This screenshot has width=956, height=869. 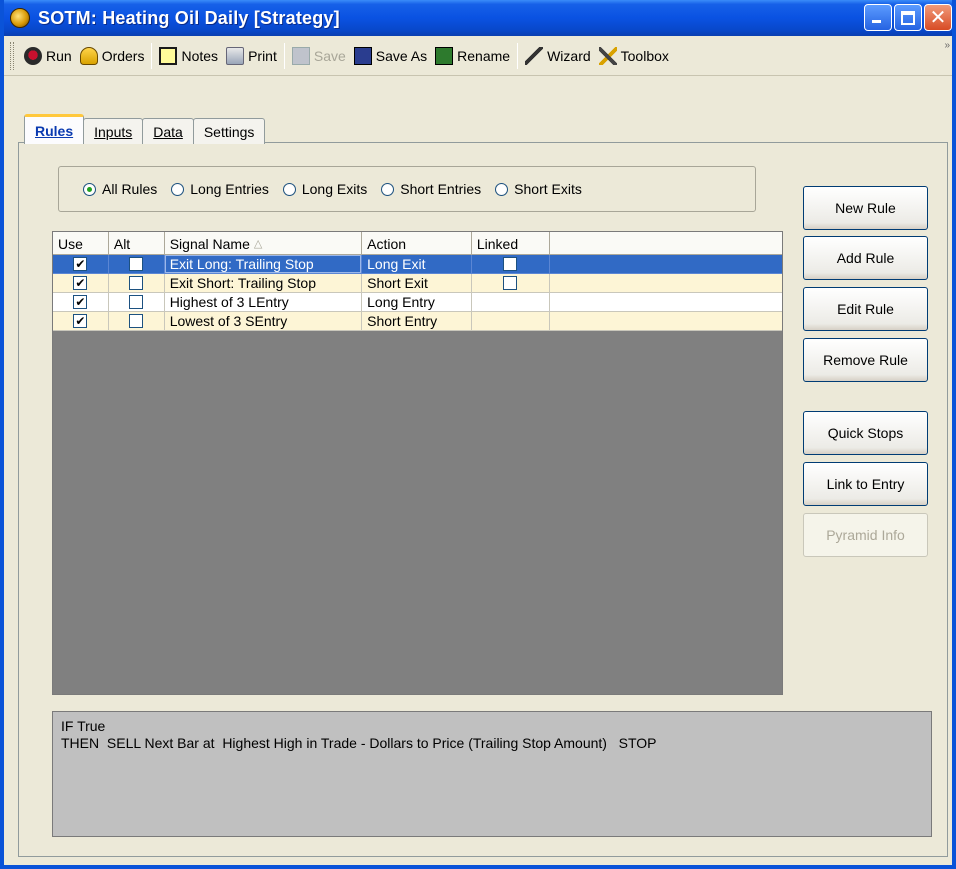 What do you see at coordinates (48, 56) in the screenshot?
I see `run-button: Run` at bounding box center [48, 56].